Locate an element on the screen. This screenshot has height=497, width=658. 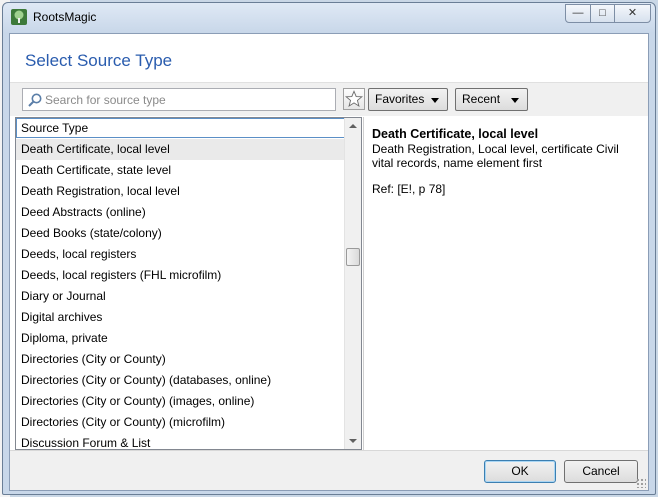
favorites-dropdown: Favorites is located at coordinates (408, 99).